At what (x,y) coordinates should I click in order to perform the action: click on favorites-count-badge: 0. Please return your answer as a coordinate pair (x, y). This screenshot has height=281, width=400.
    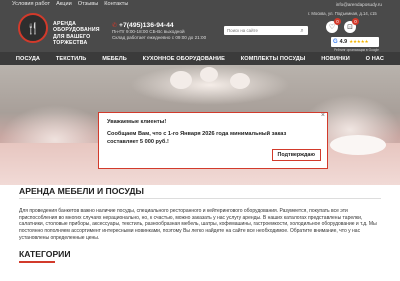
    Looking at the image, I should click on (337, 21).